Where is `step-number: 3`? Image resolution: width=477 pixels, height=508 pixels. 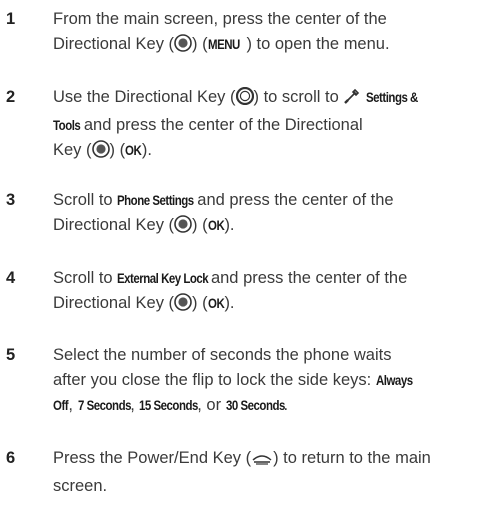
step-number: 3 is located at coordinates (11, 200).